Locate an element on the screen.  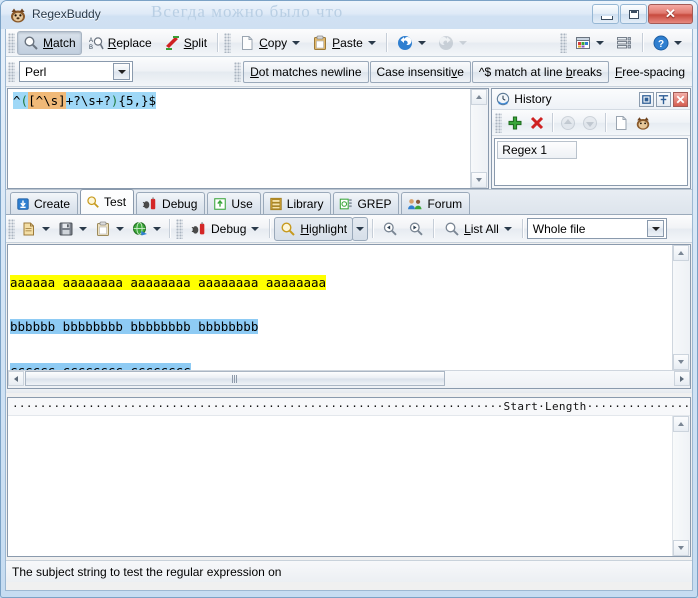
dot-matches-newline-toggle: Dot matches newline is located at coordinates (306, 71).